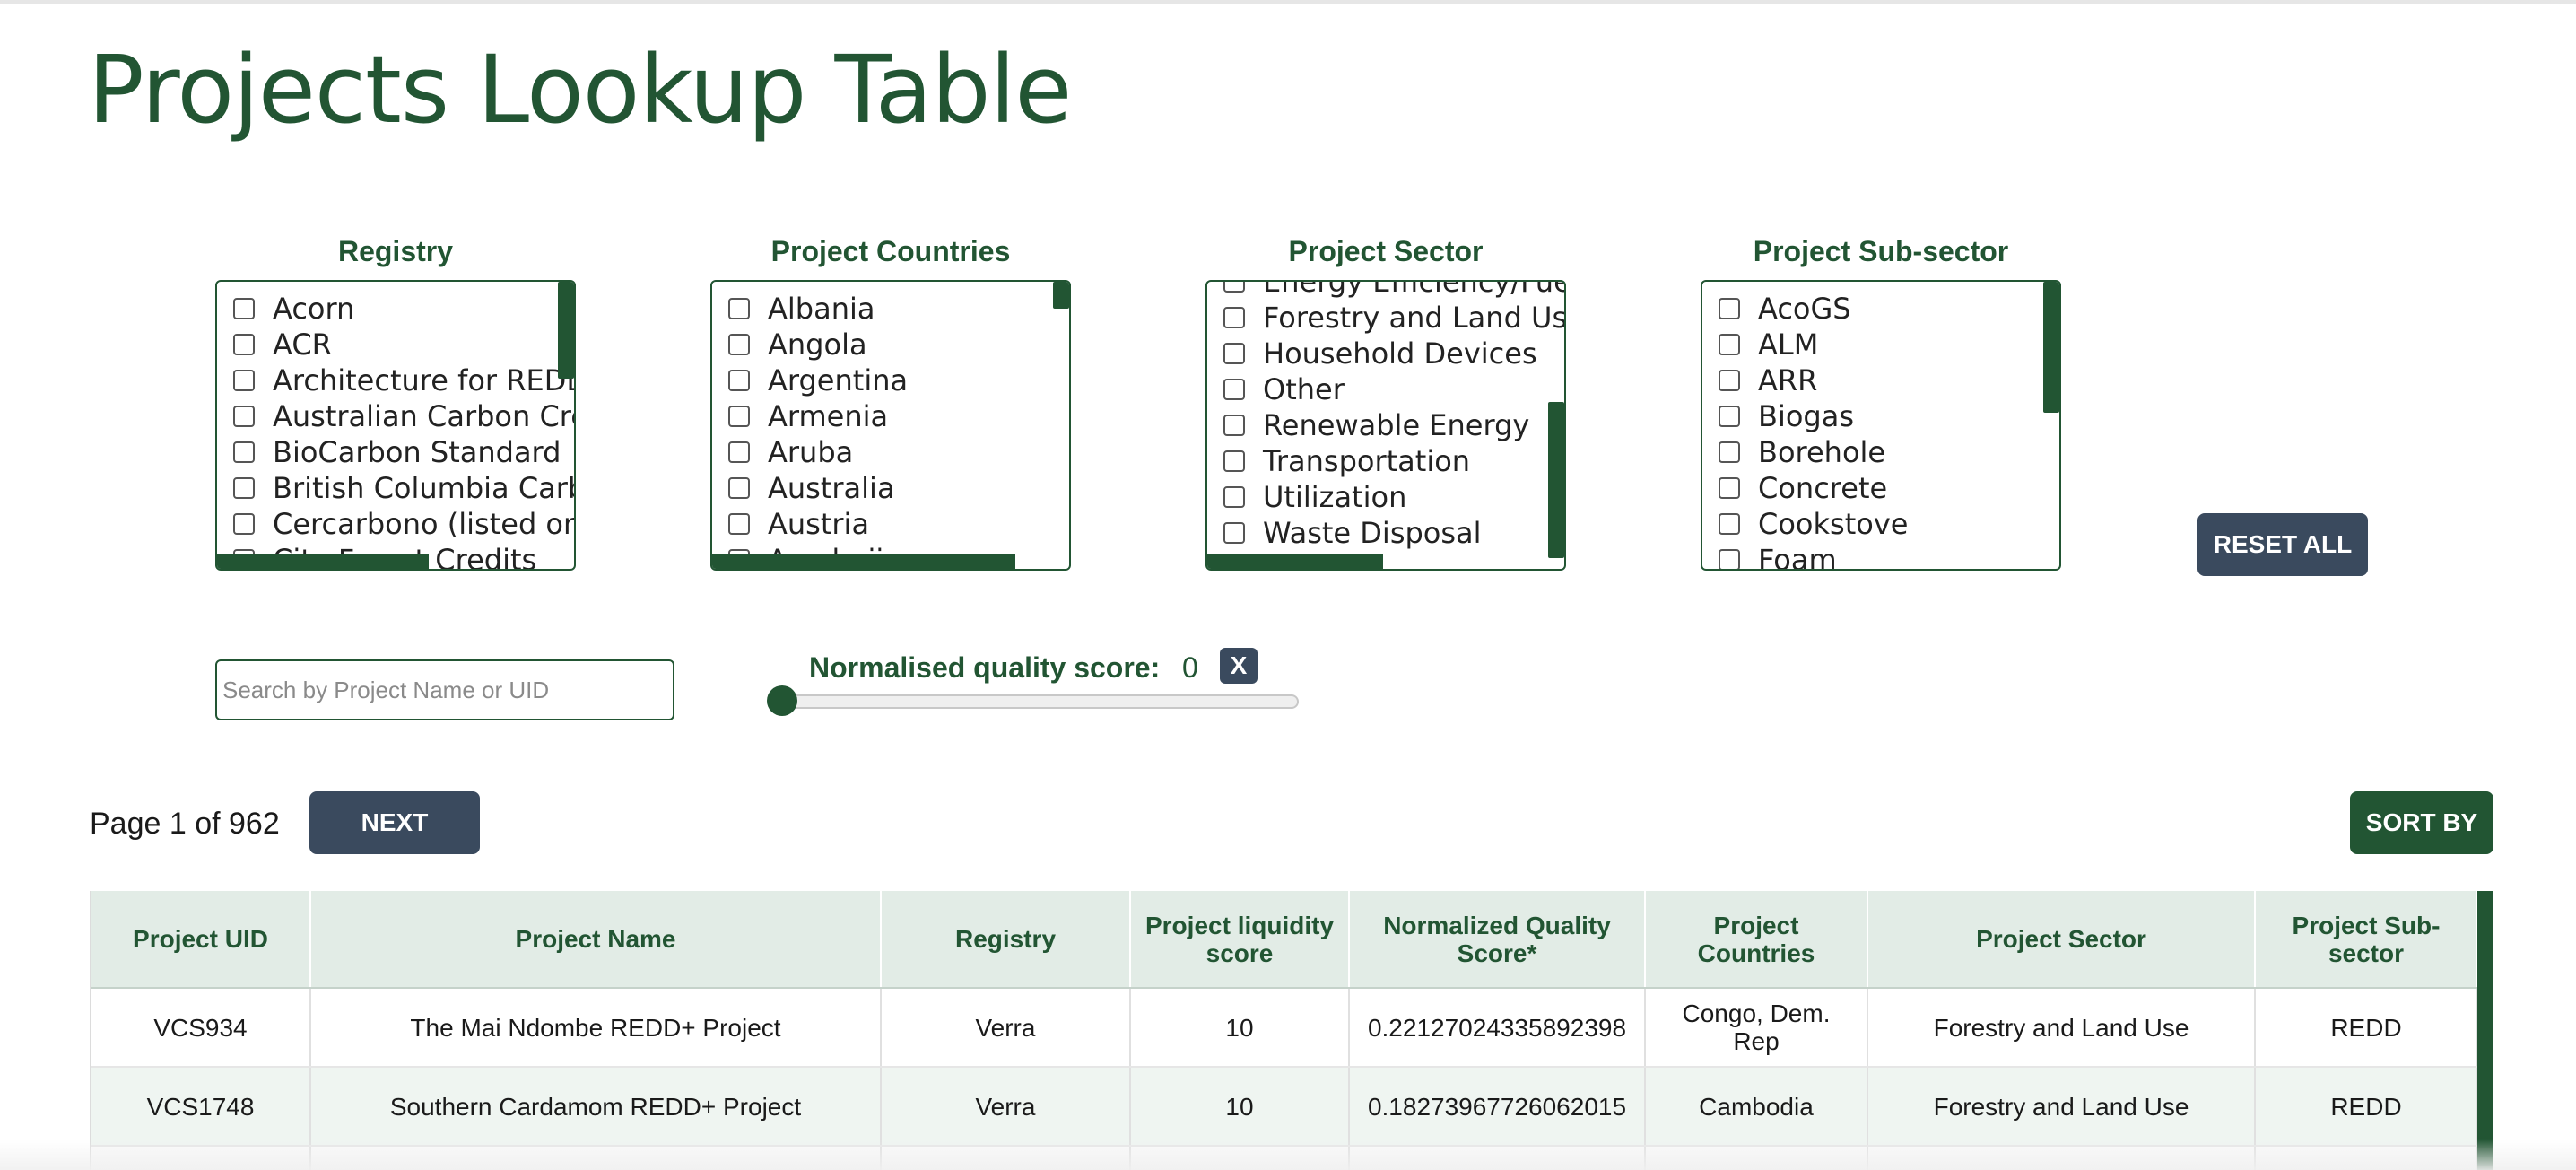  What do you see at coordinates (2282, 544) in the screenshot?
I see `reset-all-button: RESET ALL` at bounding box center [2282, 544].